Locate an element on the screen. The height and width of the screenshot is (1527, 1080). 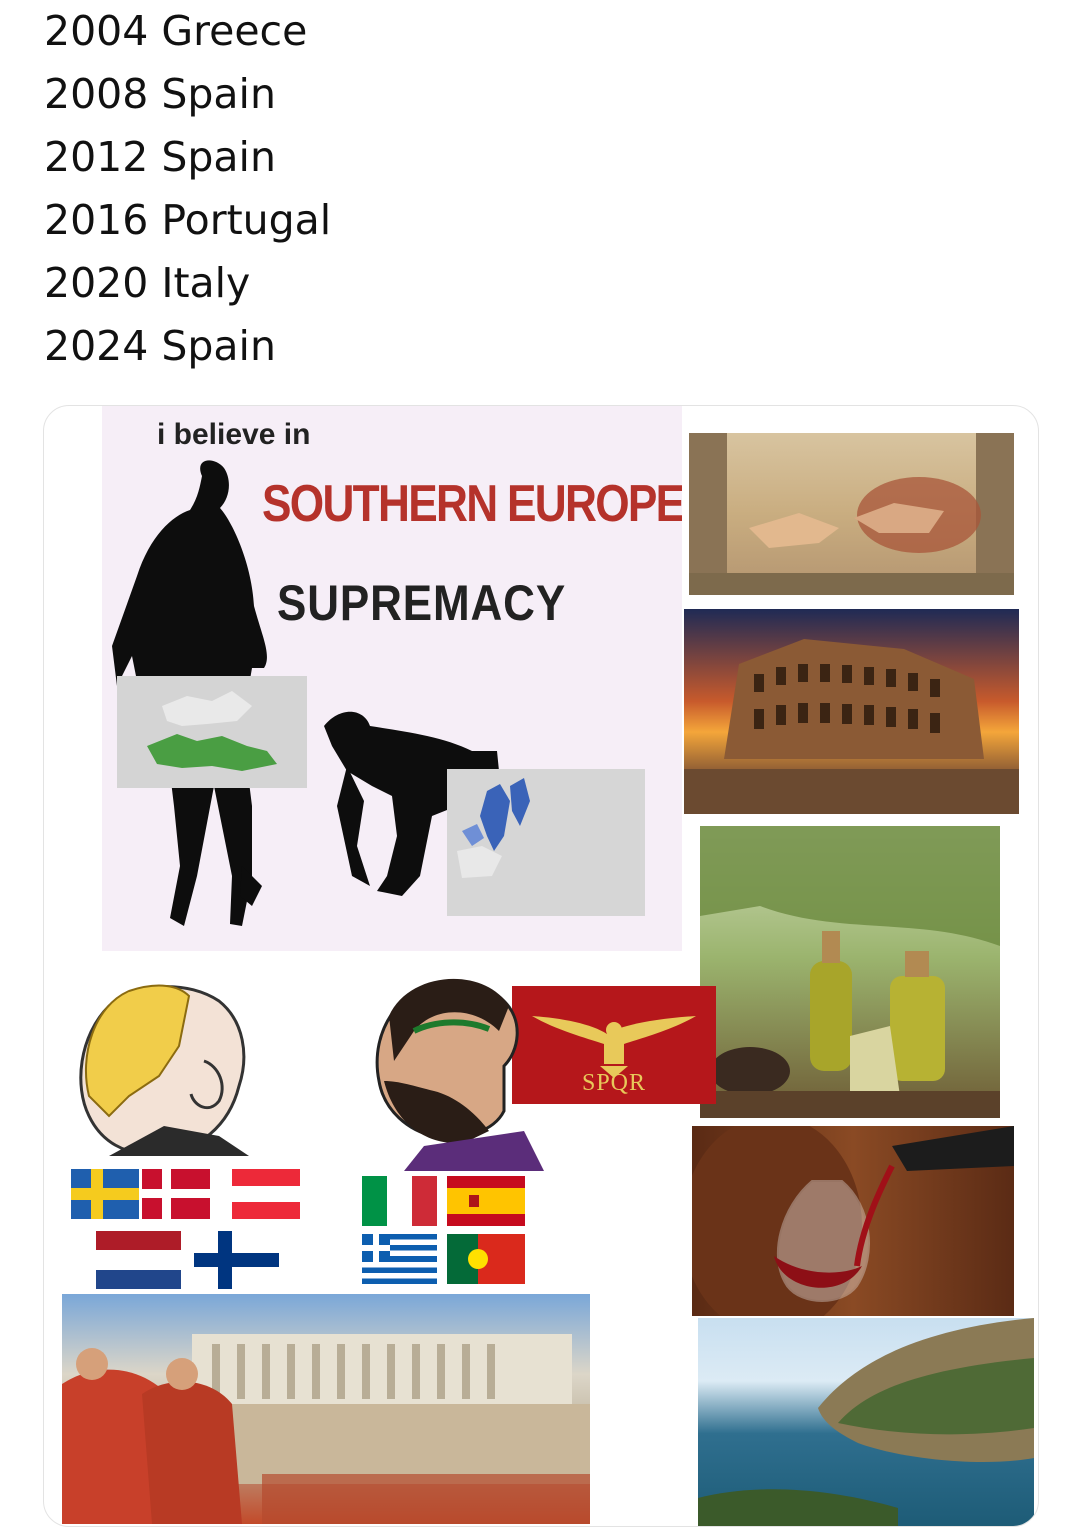
flag-netherlands is located at coordinates (138, 1260).